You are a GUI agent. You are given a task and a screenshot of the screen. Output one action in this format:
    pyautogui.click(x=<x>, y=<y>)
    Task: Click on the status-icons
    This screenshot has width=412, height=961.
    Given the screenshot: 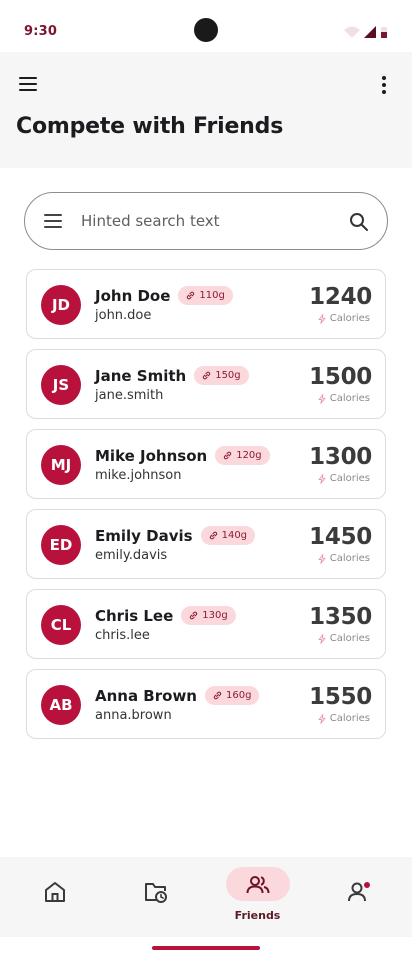 What is the action you would take?
    pyautogui.click(x=365, y=32)
    